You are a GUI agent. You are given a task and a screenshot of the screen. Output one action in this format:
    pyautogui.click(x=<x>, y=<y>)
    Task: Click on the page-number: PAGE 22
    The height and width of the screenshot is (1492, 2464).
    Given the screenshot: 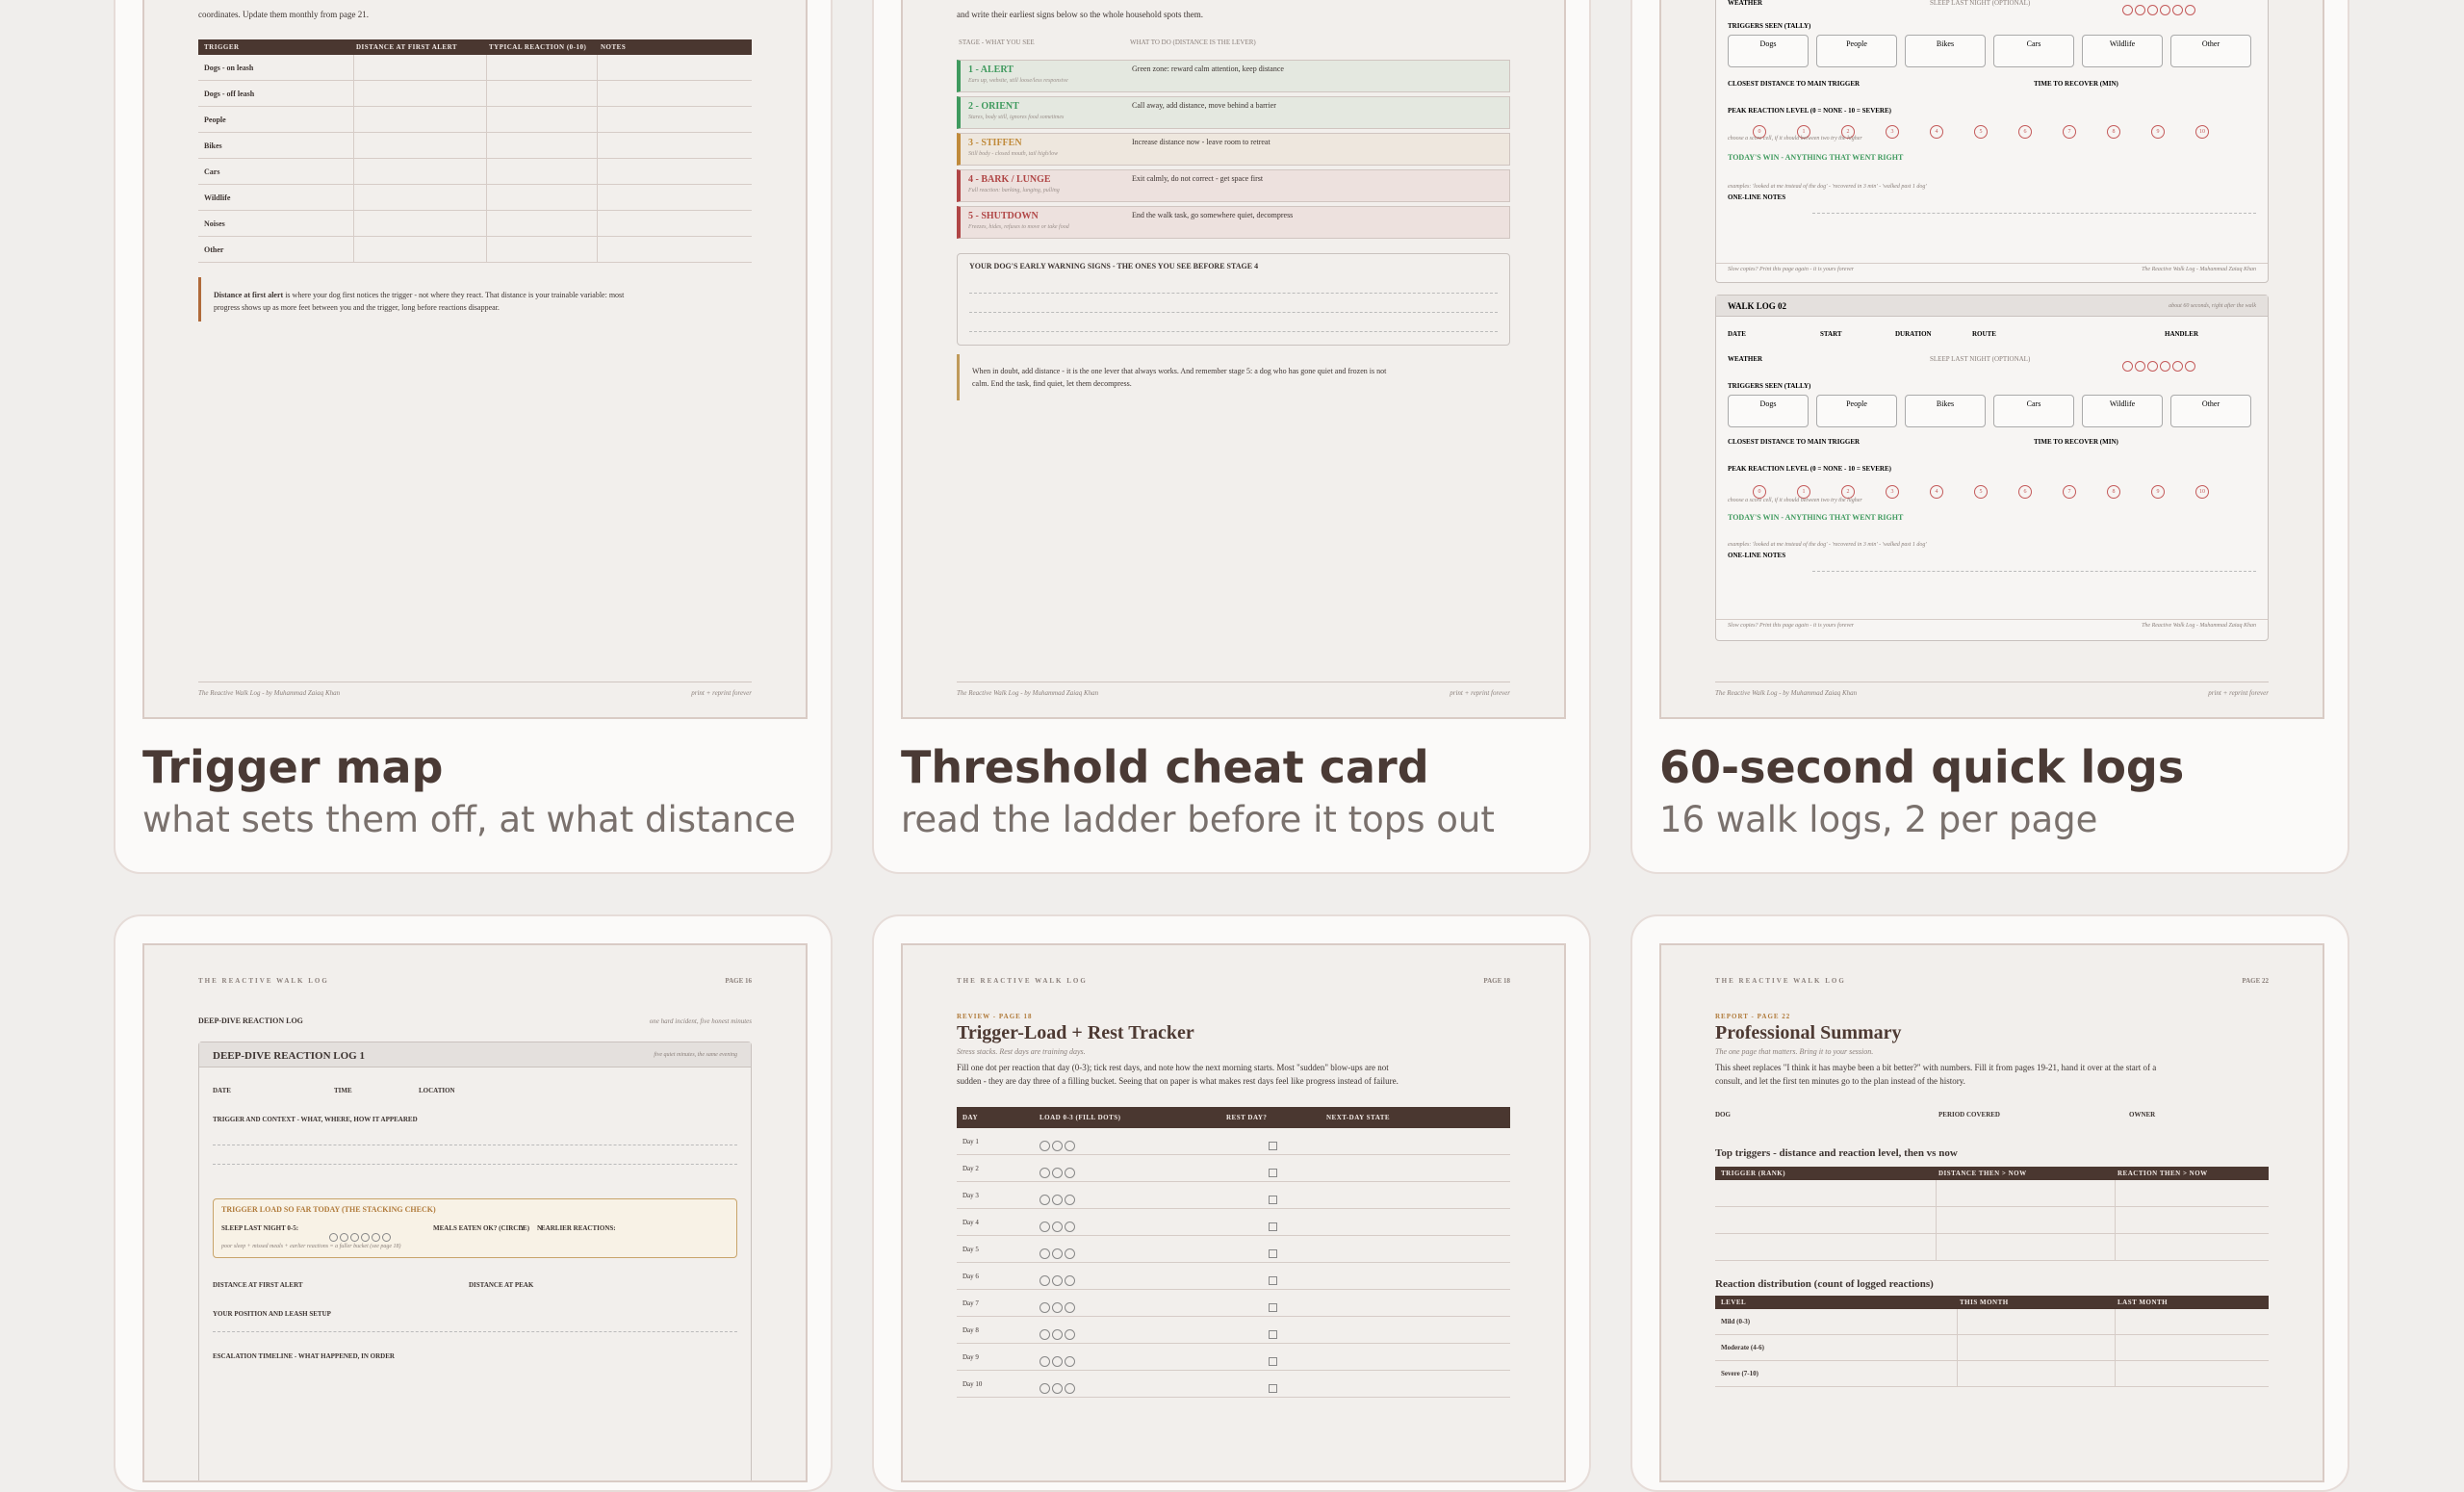 What is the action you would take?
    pyautogui.click(x=2255, y=981)
    